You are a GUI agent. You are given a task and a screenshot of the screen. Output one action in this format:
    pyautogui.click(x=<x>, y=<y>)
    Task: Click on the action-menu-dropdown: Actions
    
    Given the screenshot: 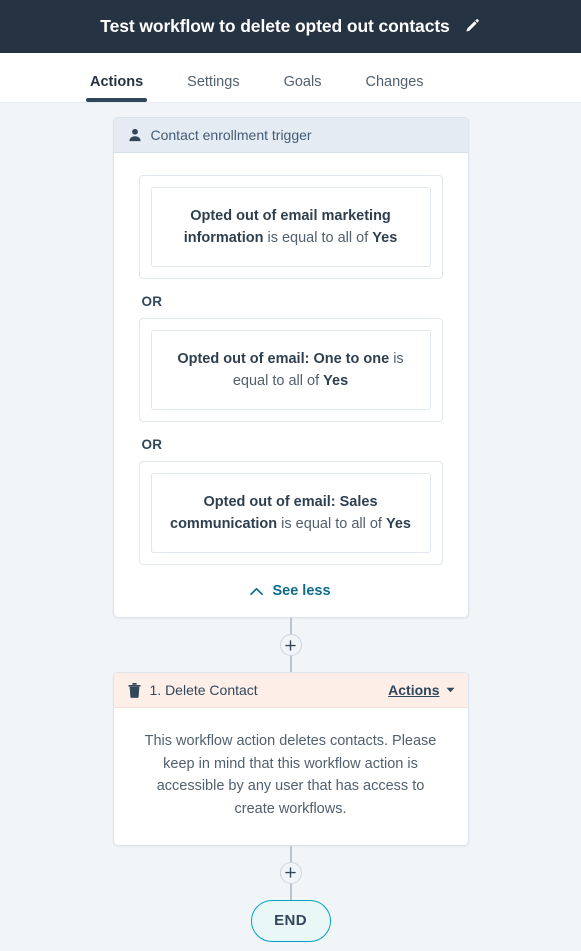 What is the action you would take?
    pyautogui.click(x=421, y=690)
    